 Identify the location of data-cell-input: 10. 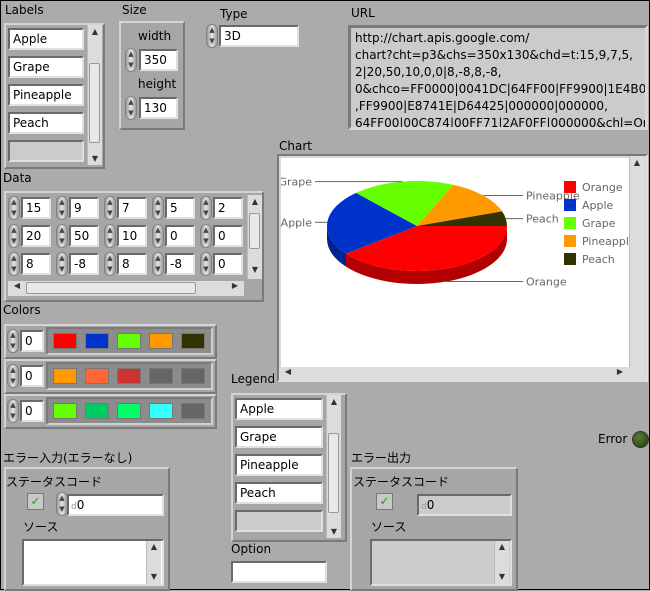
(132, 236).